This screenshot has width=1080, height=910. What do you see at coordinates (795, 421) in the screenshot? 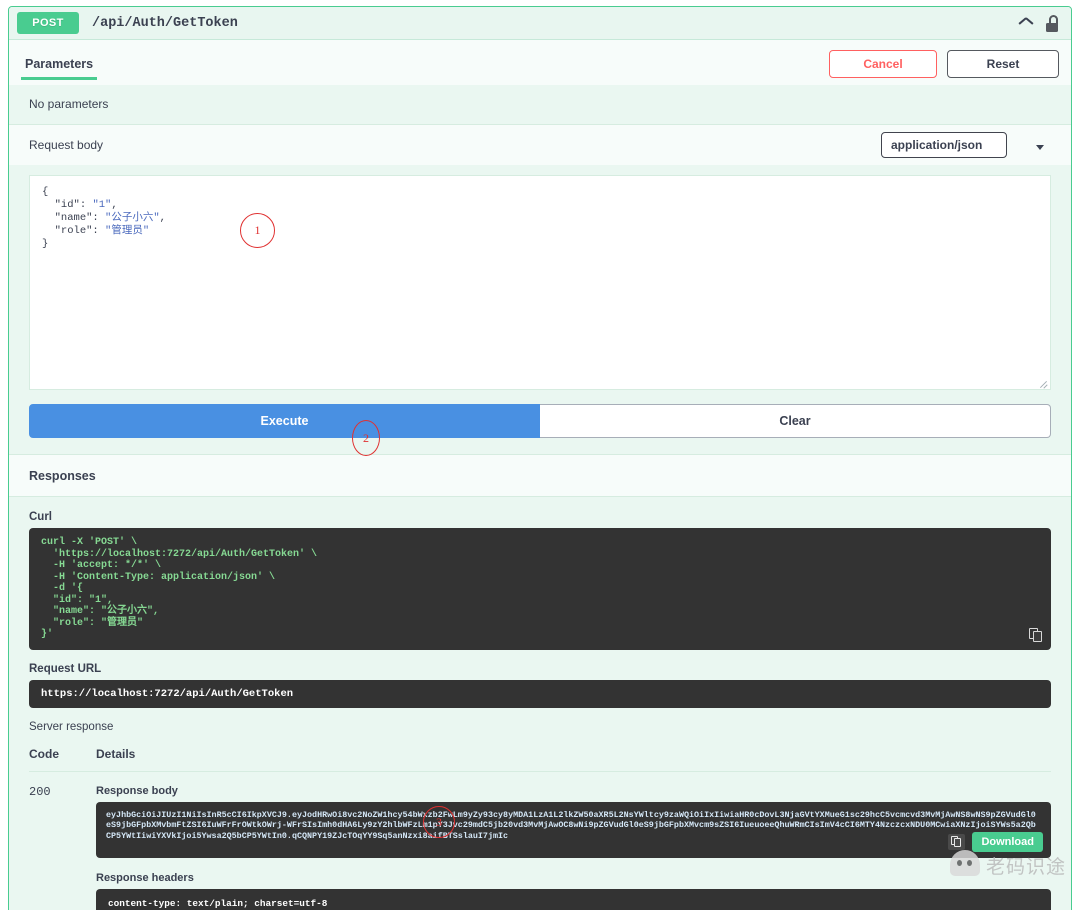
I see `clear-button: Clear` at bounding box center [795, 421].